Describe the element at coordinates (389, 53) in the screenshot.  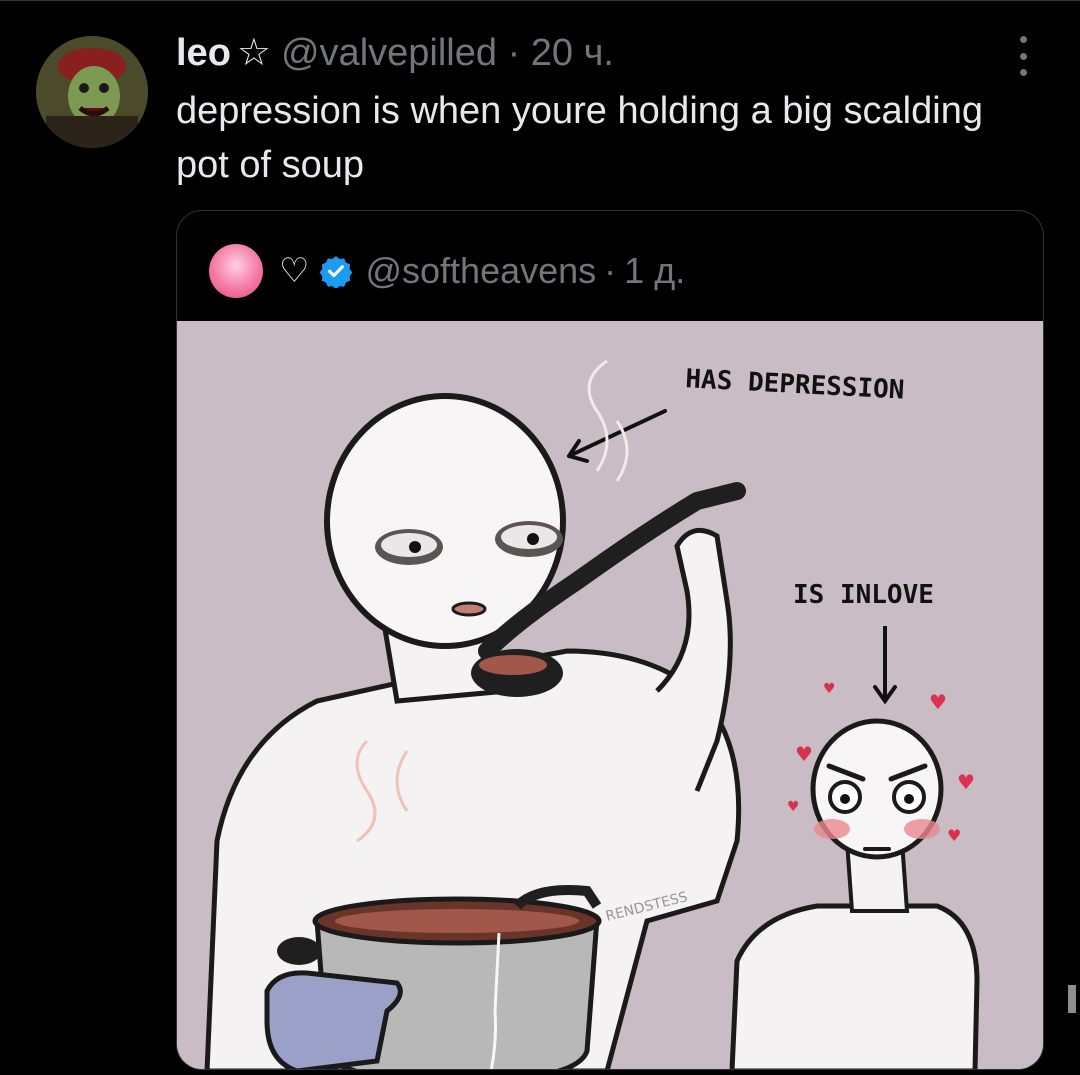
I see `author-handle: @valvepilled` at that location.